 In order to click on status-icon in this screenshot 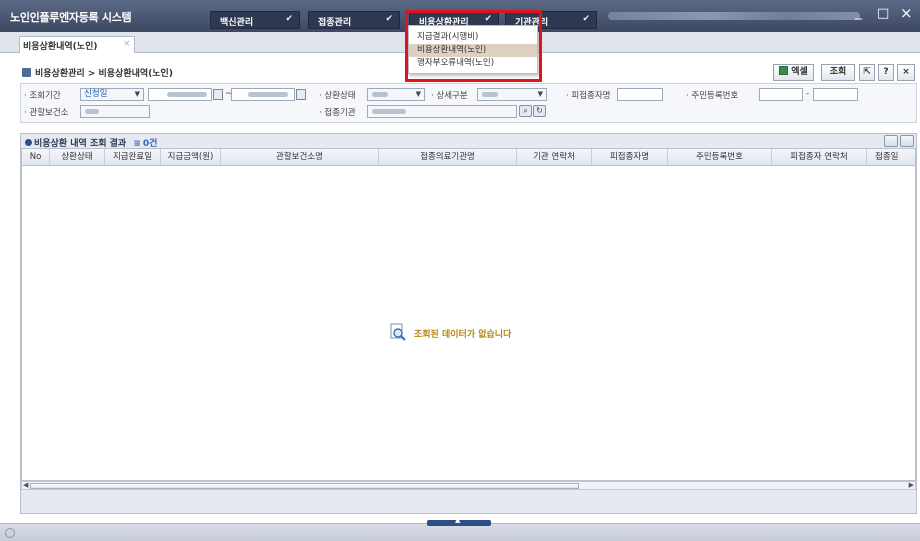, I will do `click(10, 533)`.